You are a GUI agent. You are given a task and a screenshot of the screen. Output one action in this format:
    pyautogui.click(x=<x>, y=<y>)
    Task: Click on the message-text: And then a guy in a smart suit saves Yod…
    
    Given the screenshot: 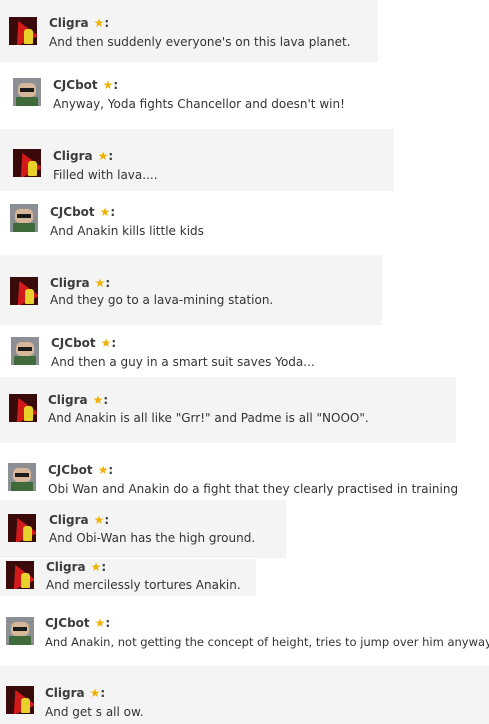 What is the action you would take?
    pyautogui.click(x=183, y=362)
    